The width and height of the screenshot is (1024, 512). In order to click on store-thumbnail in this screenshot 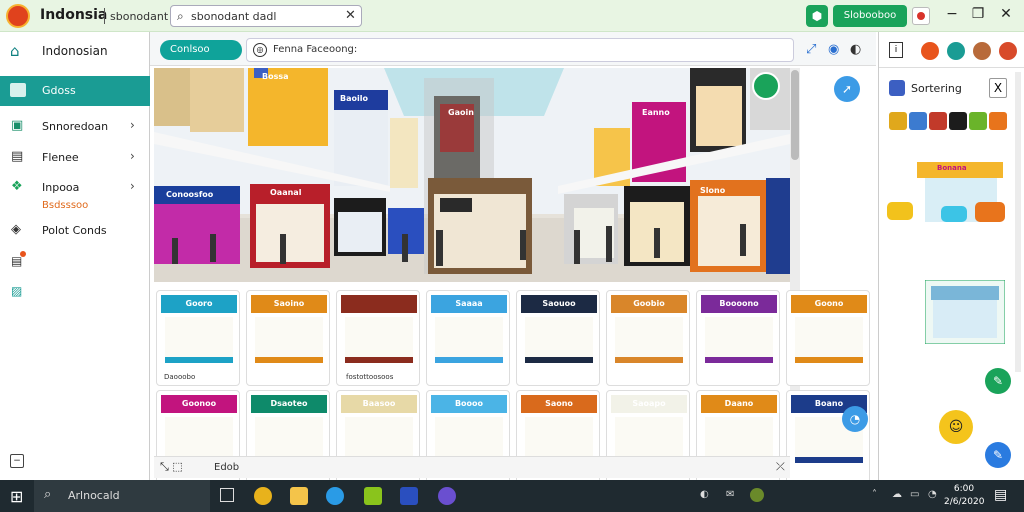, I will do `click(965, 312)`.